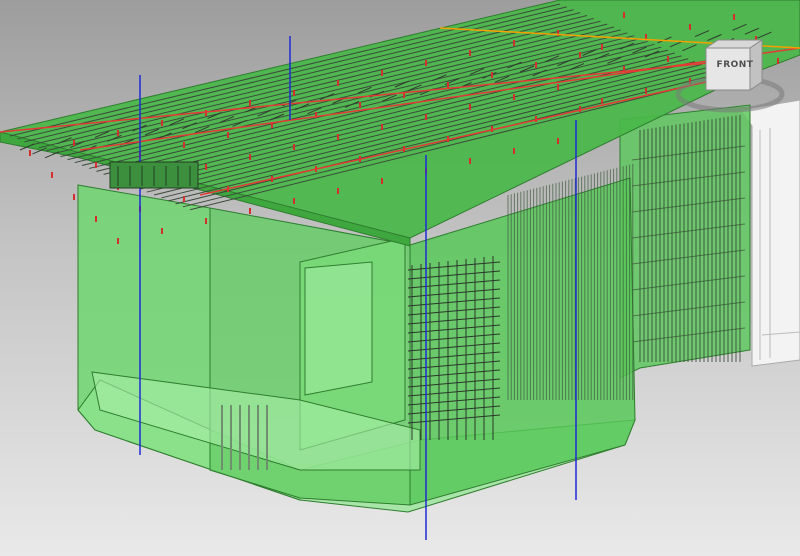 The height and width of the screenshot is (556, 800). I want to click on viewcube-face-label: FRONT, so click(735, 65).